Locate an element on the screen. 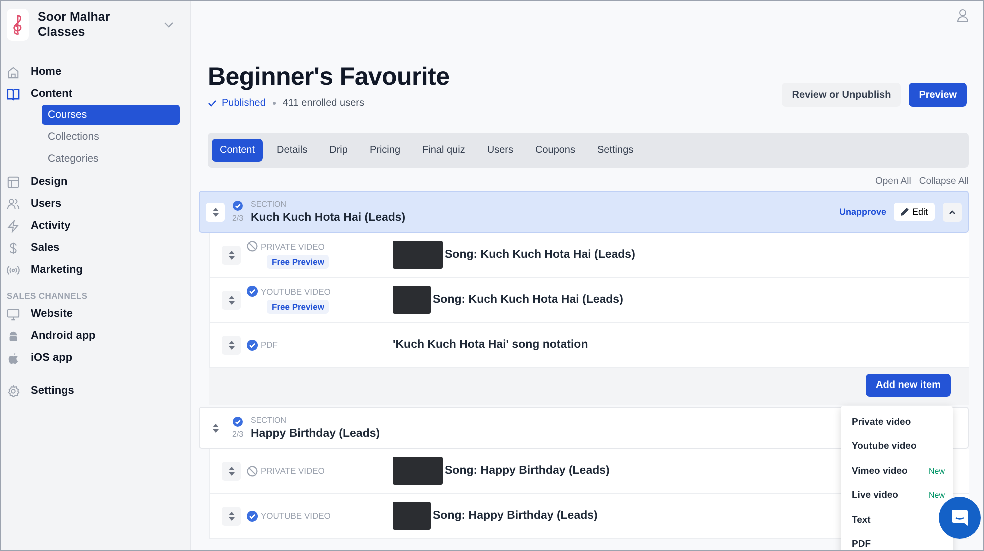 Image resolution: width=984 pixels, height=551 pixels. publish-status: Published is located at coordinates (244, 103).